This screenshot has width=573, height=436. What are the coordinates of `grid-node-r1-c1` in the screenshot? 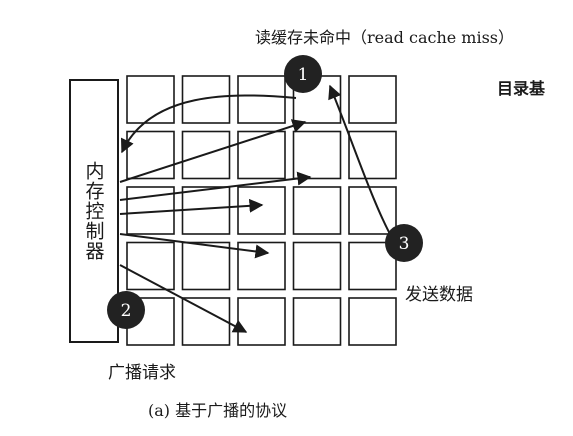 It's located at (150, 99).